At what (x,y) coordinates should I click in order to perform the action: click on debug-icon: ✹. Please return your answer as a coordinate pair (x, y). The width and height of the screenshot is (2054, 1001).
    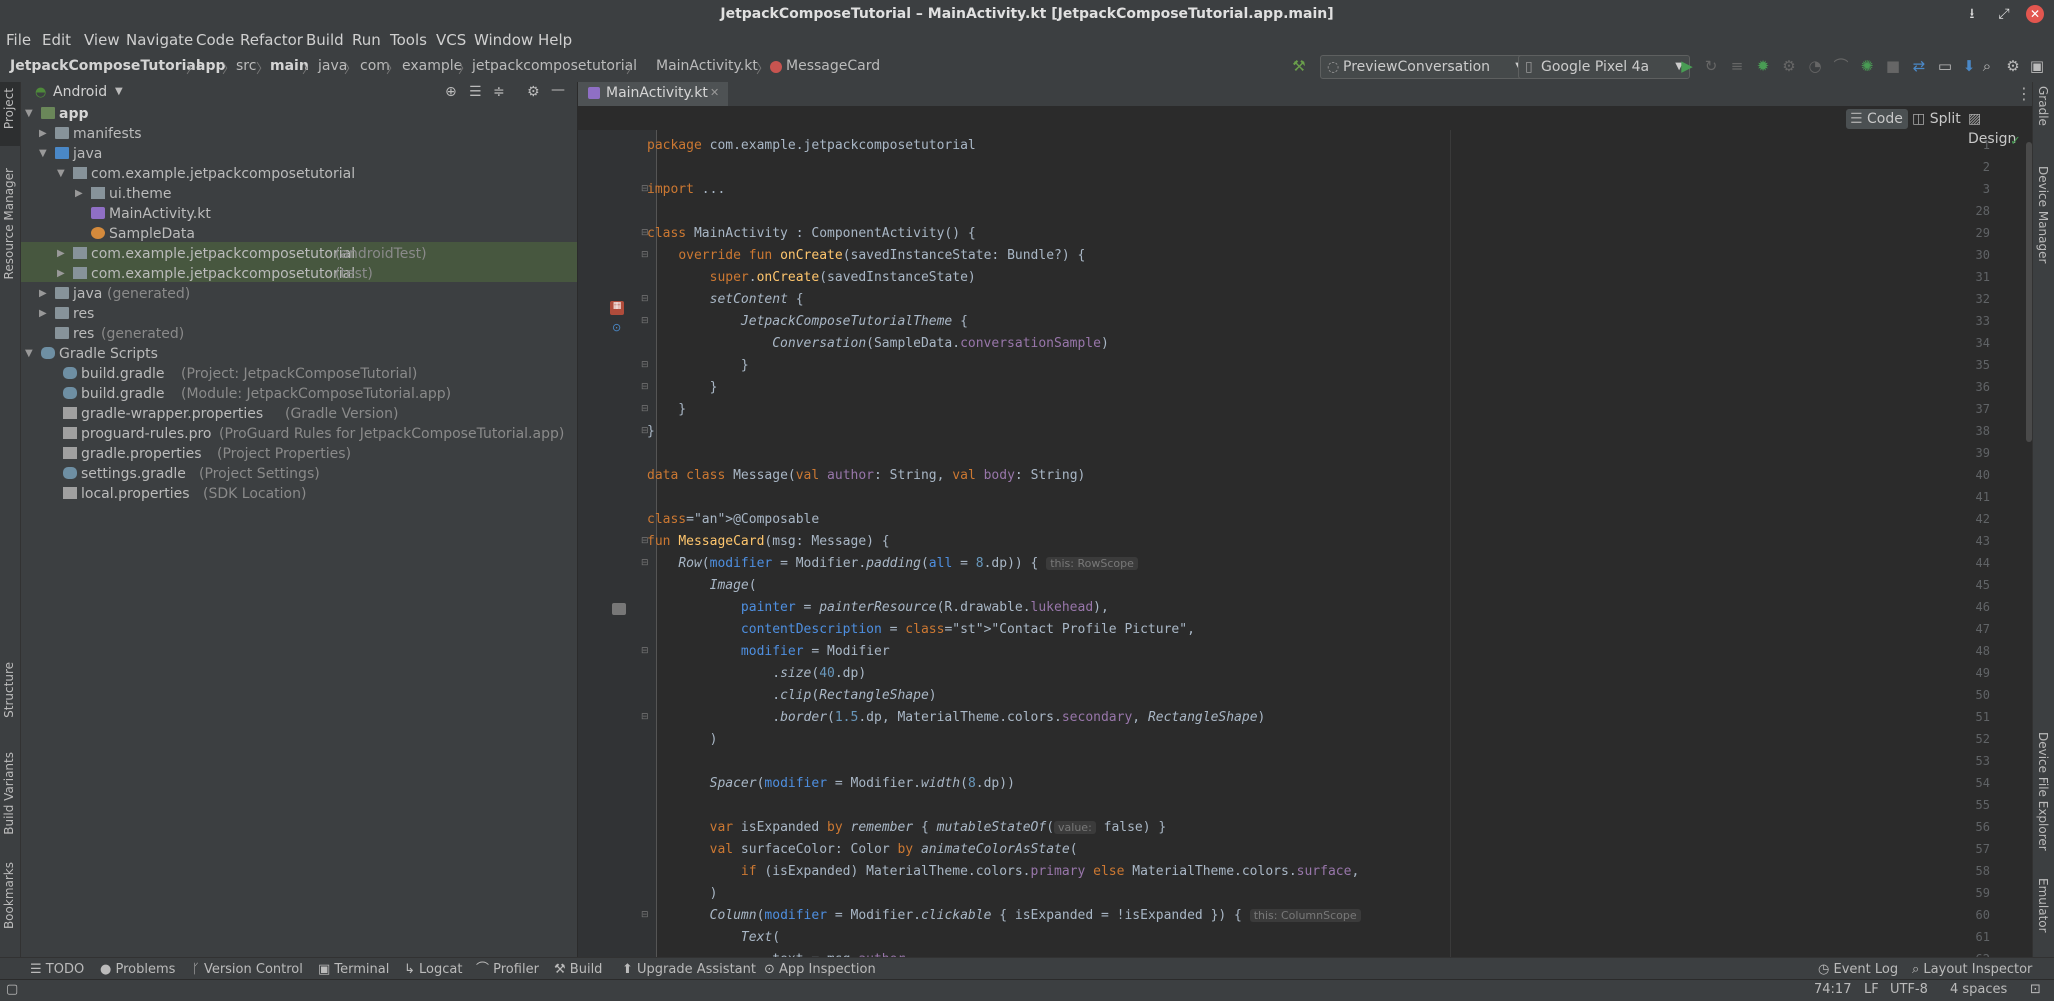
    Looking at the image, I should click on (1763, 66).